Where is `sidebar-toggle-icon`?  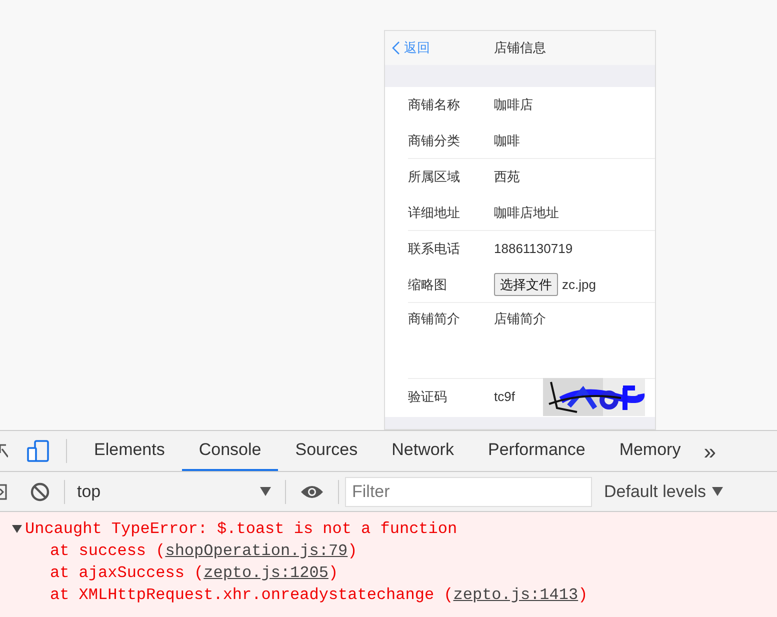
sidebar-toggle-icon is located at coordinates (4, 492).